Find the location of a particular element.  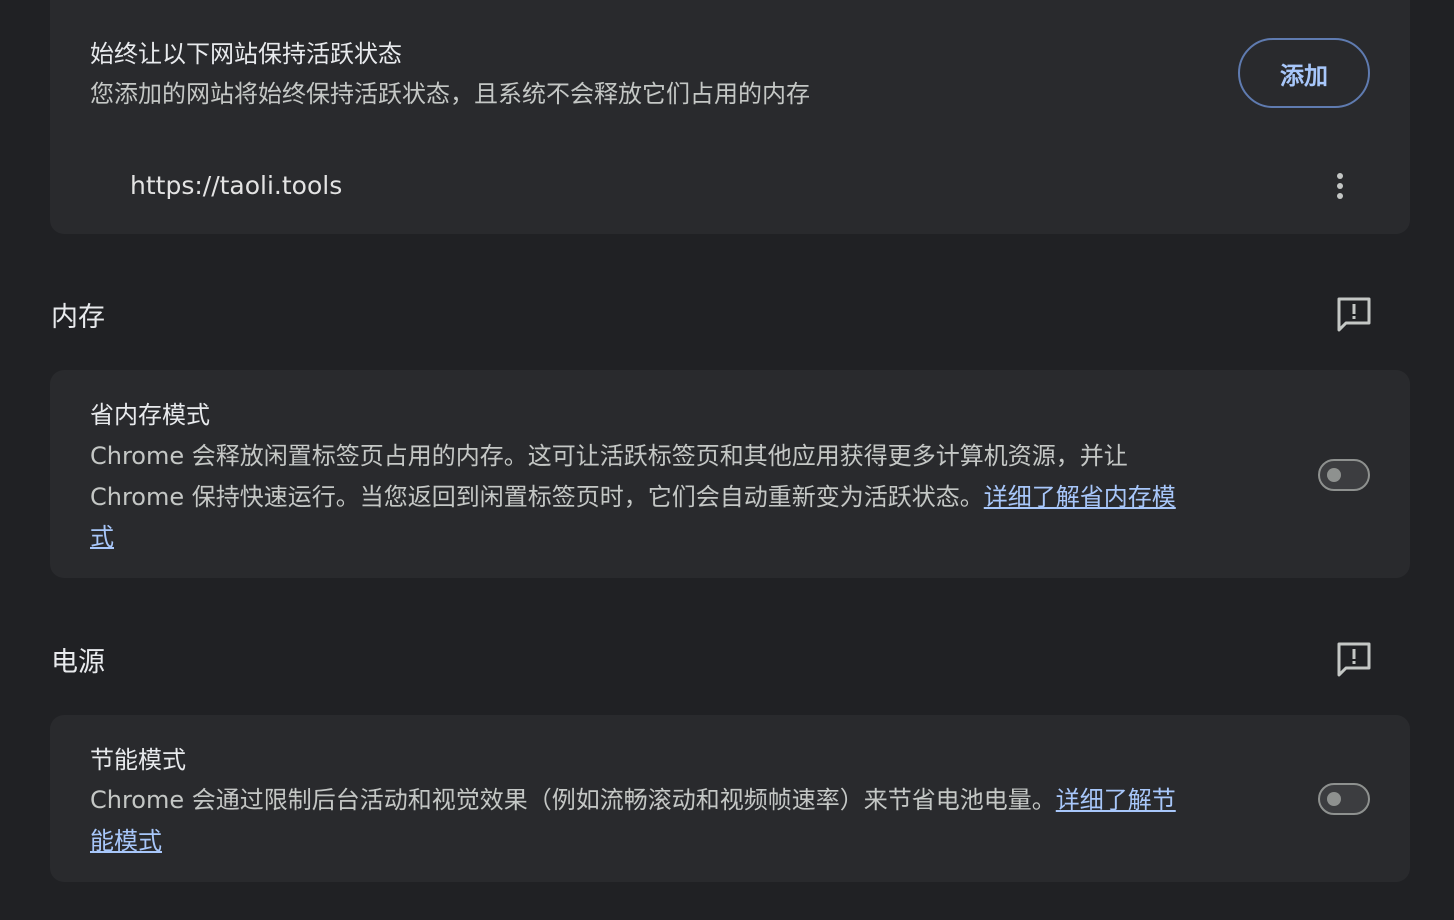

memory-learn-more-link: 详细了解省内存模 is located at coordinates (1080, 497).